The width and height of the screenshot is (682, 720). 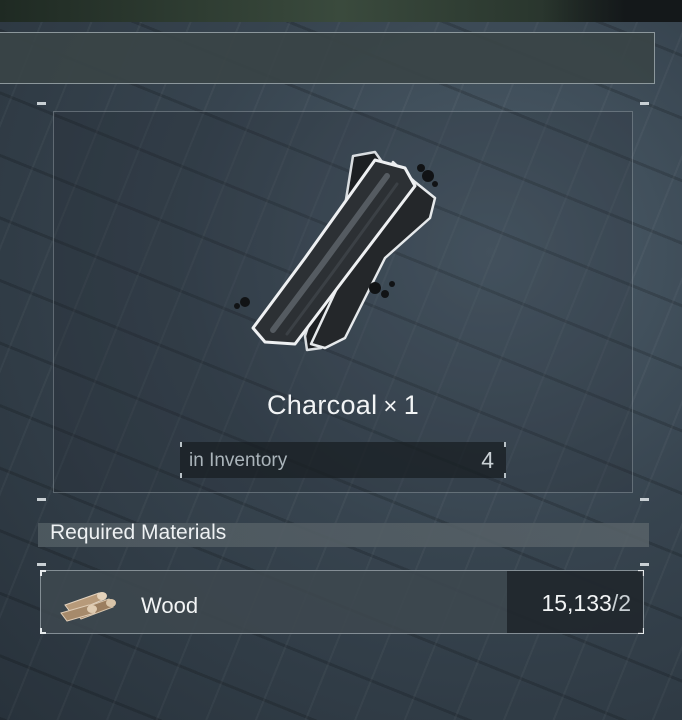 I want to click on item-multiplier: ×, so click(x=390, y=406).